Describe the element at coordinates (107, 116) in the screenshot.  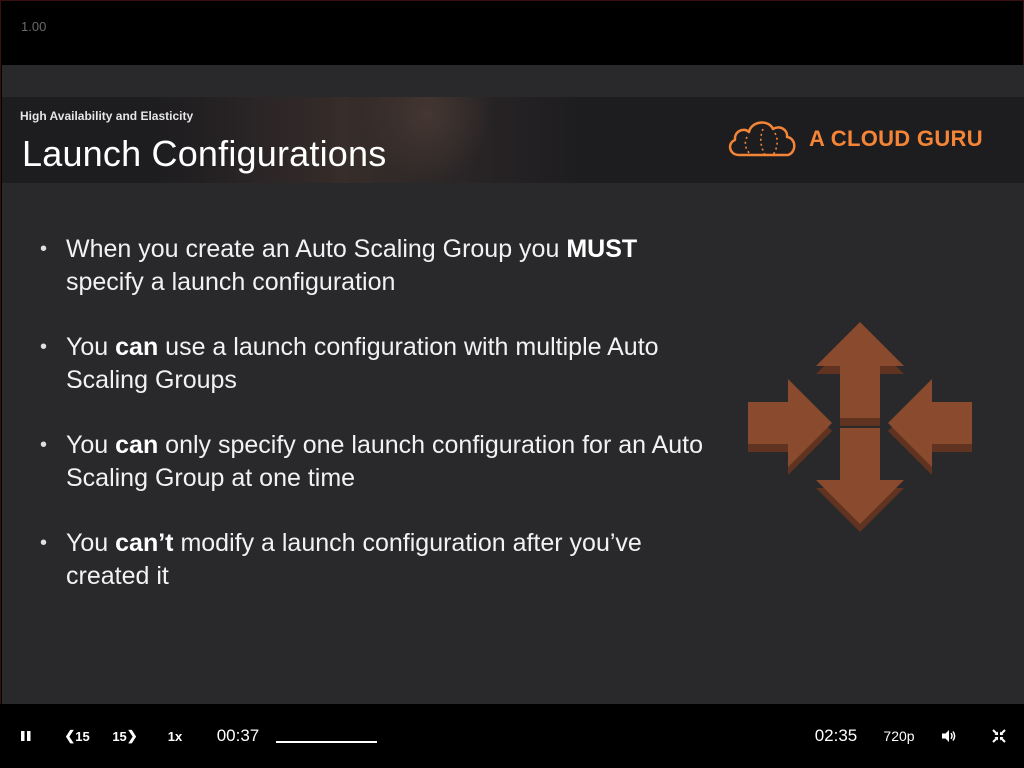
I see `slide-subtitle: High Availability and Elasticity` at that location.